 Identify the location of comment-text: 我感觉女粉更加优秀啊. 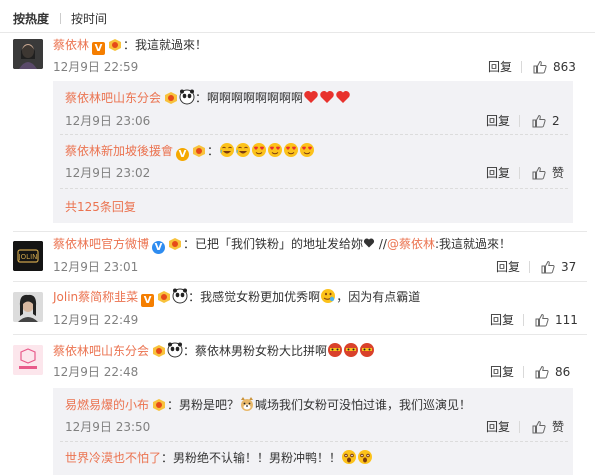
(260, 297).